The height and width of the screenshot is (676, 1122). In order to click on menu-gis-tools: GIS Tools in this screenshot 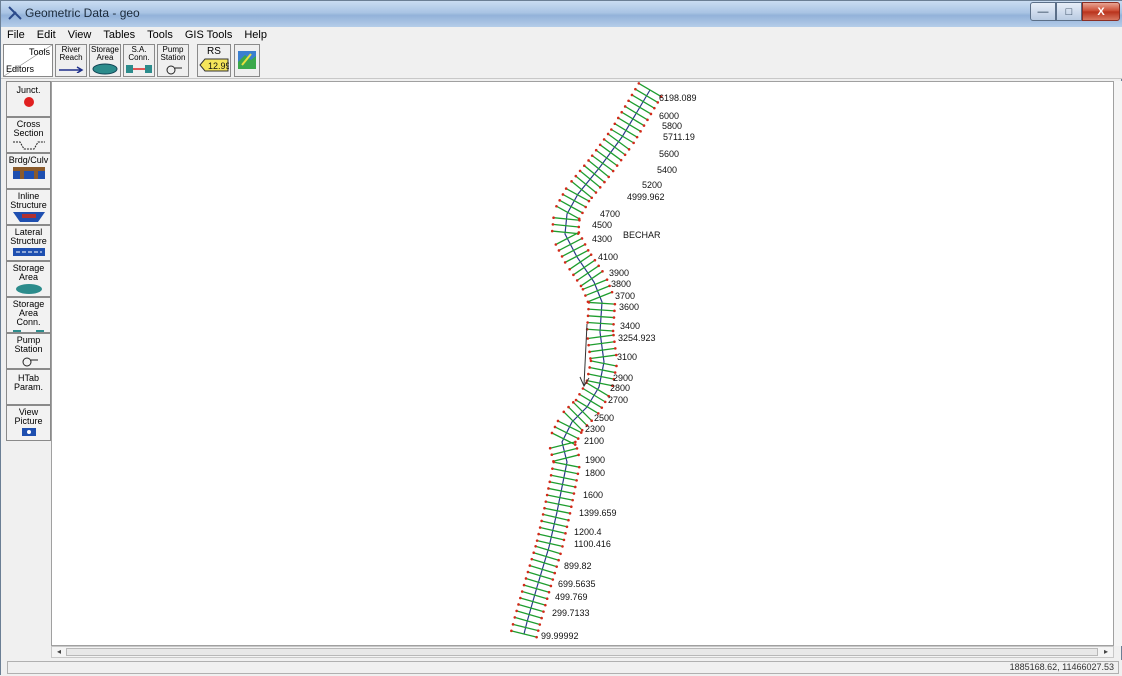, I will do `click(209, 35)`.